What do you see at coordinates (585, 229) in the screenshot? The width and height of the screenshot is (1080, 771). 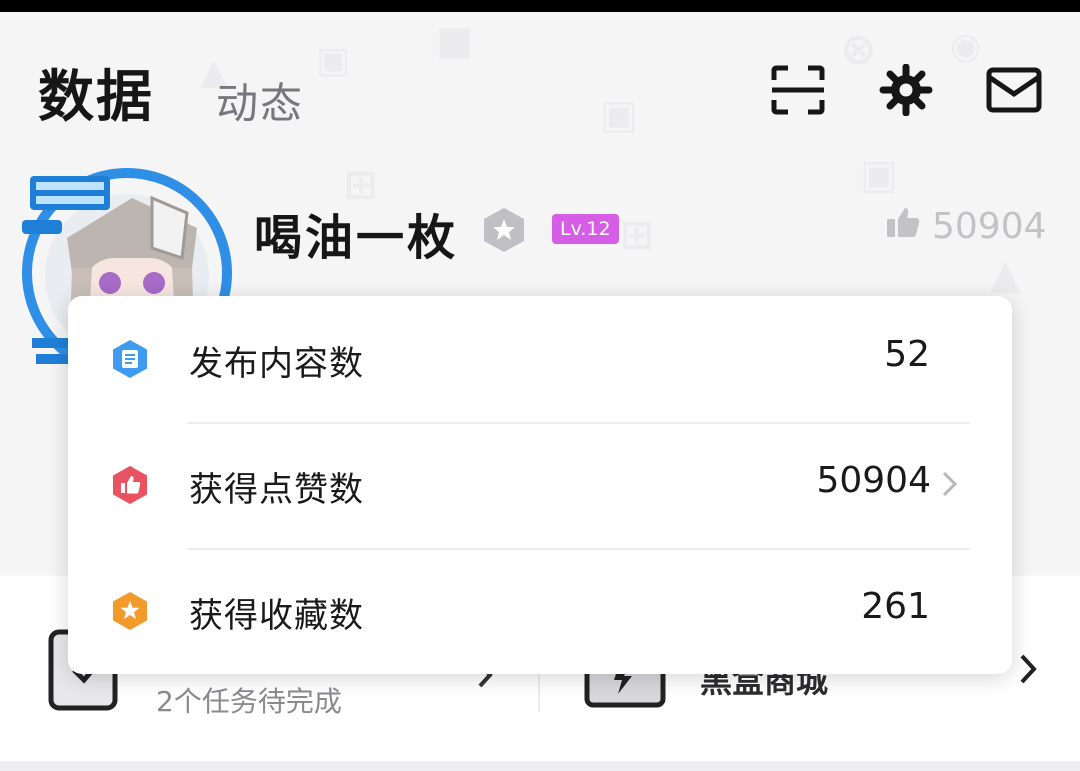 I see `level-badge: Lv.12` at bounding box center [585, 229].